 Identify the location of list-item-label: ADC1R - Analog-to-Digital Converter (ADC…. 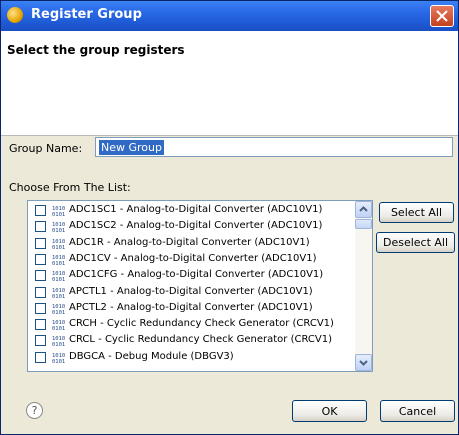
(189, 242).